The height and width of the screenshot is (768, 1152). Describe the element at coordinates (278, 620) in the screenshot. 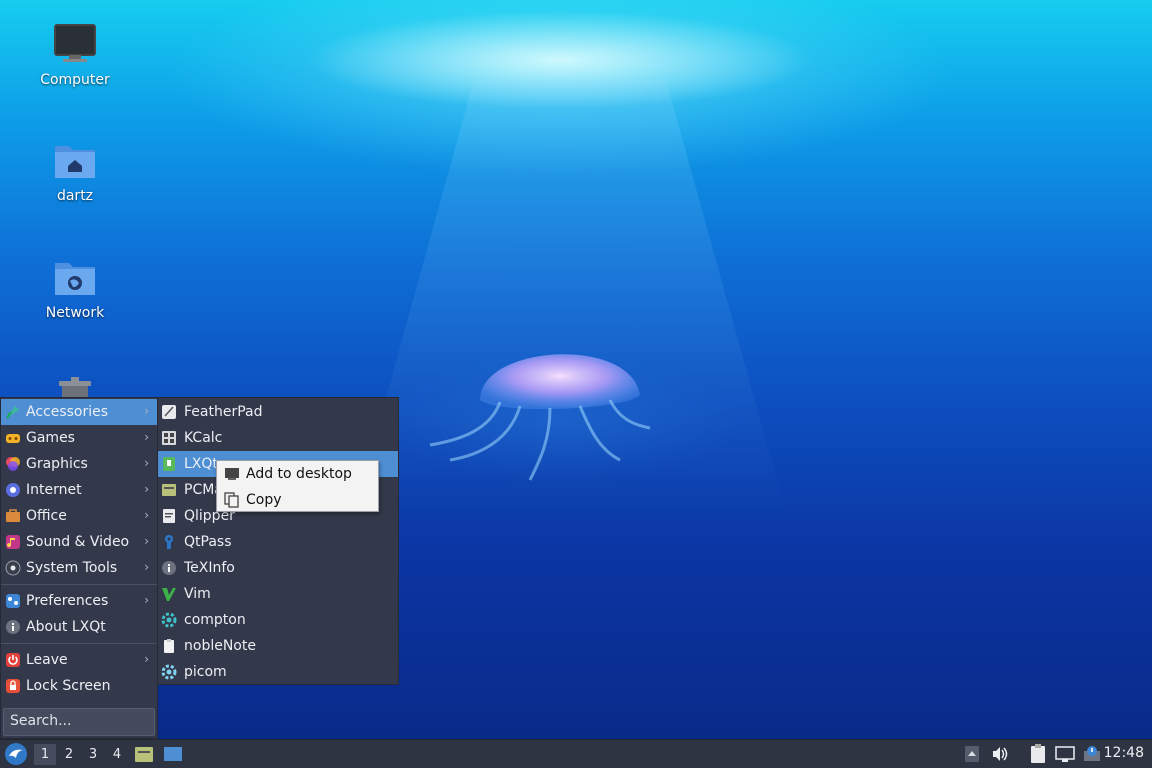

I see `submenu-item-compton: compton` at that location.